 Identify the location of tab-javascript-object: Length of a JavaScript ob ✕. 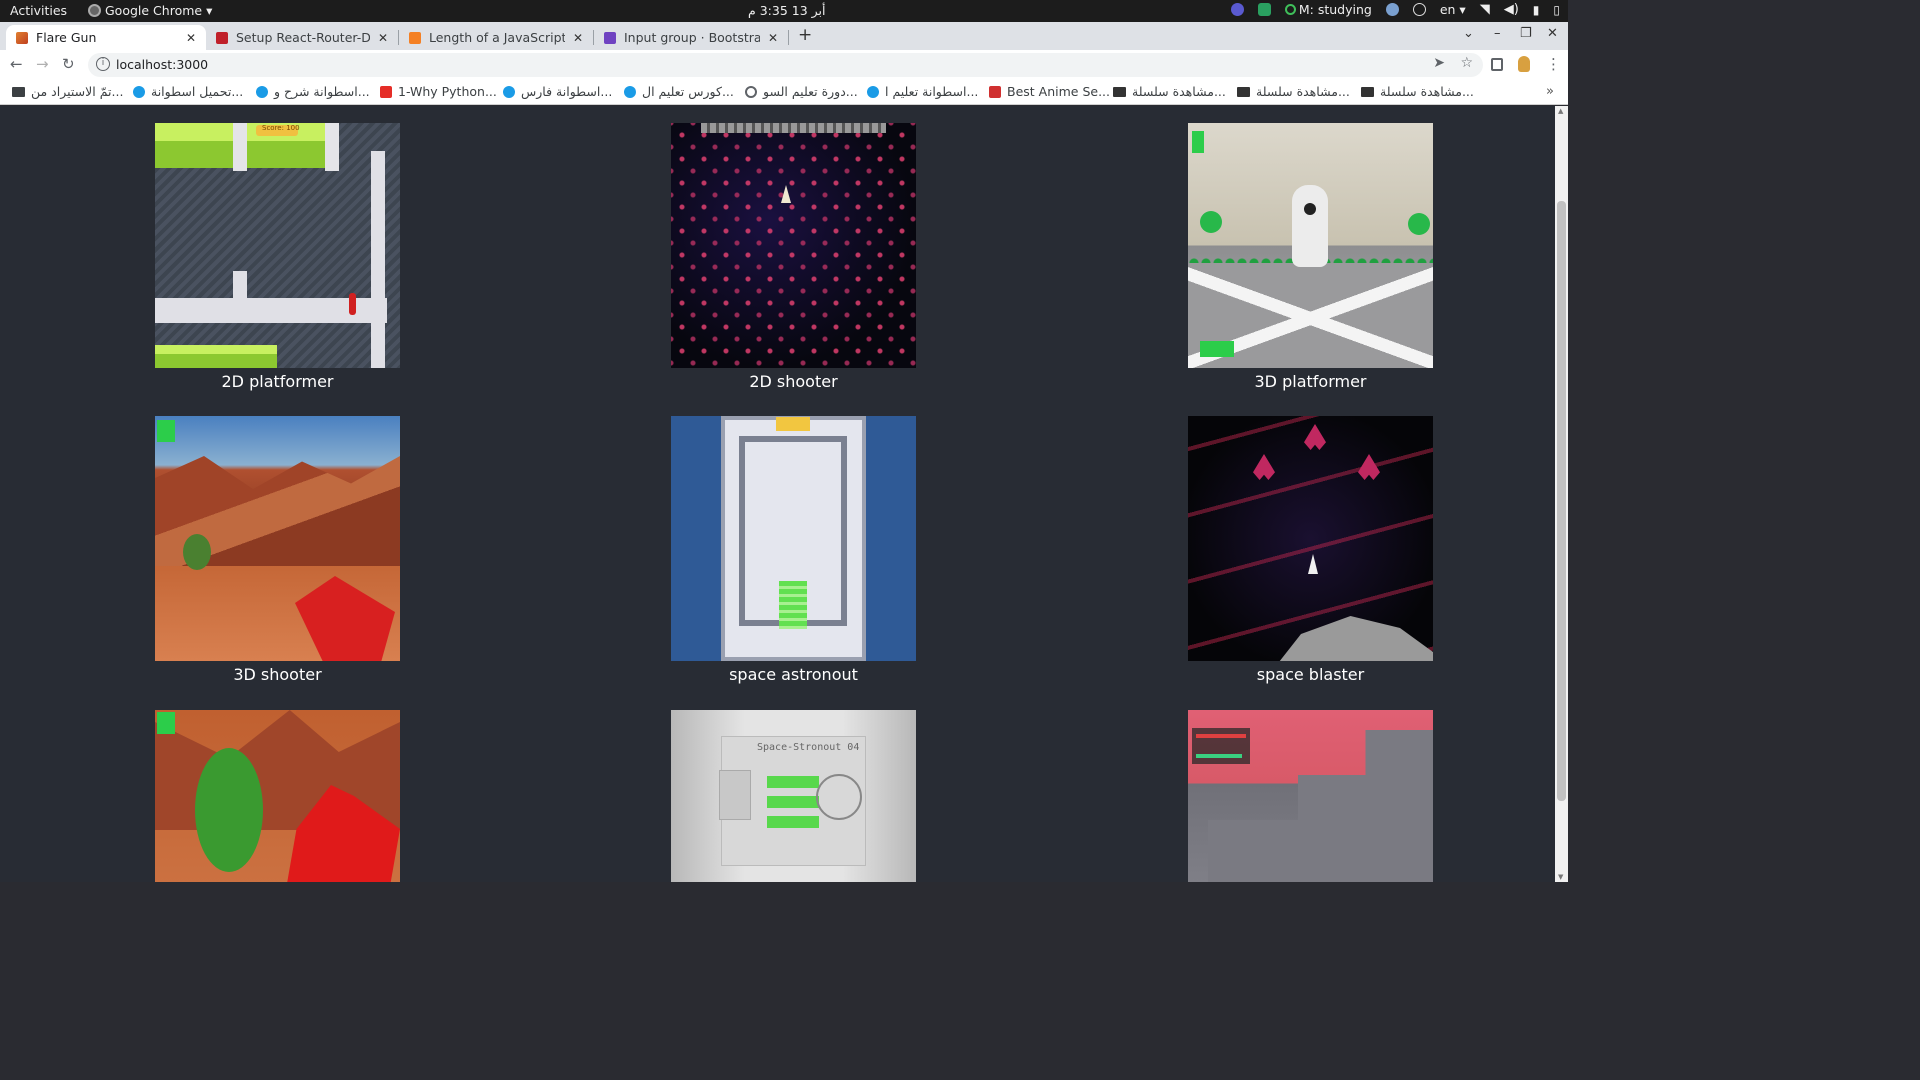
(496, 37).